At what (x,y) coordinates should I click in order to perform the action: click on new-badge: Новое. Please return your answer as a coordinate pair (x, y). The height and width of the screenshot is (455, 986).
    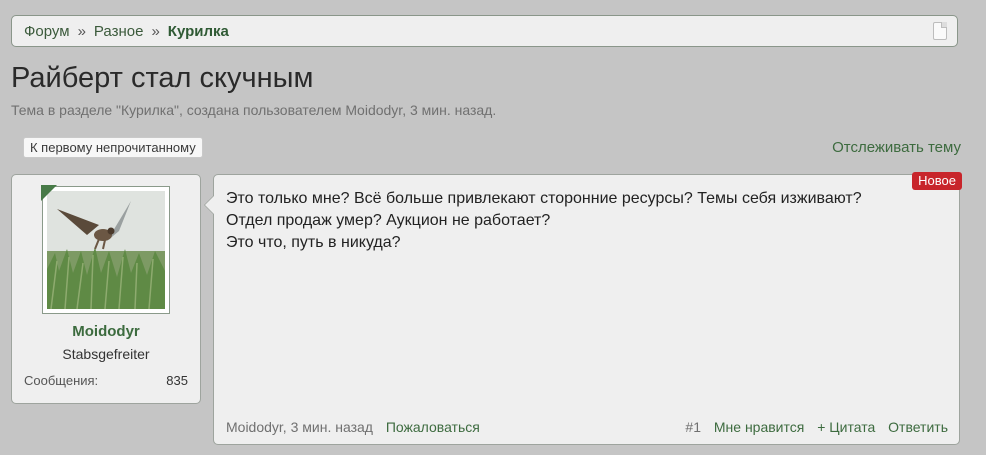
    Looking at the image, I should click on (937, 181).